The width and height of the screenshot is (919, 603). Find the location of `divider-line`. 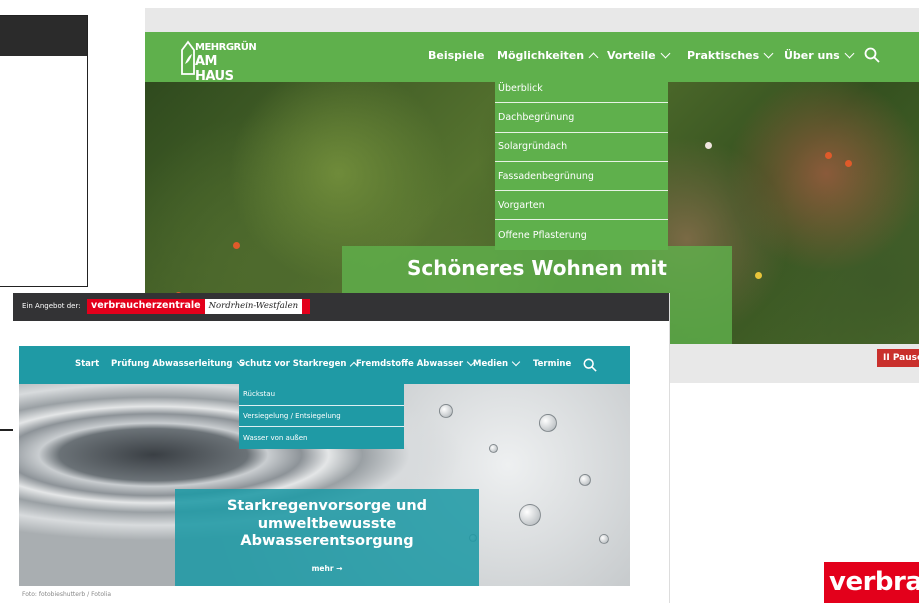

divider-line is located at coordinates (7, 430).